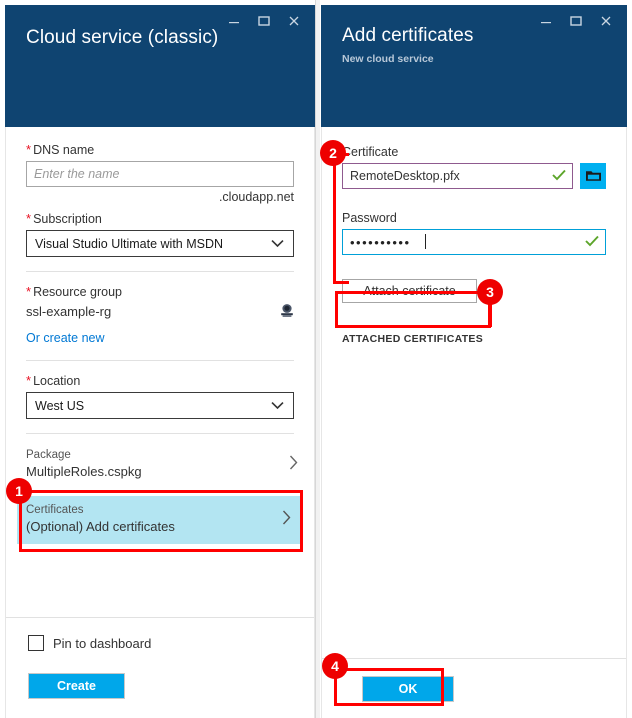 The image size is (632, 718). Describe the element at coordinates (160, 333) in the screenshot. I see `create-new-rg-field: Or create new` at that location.